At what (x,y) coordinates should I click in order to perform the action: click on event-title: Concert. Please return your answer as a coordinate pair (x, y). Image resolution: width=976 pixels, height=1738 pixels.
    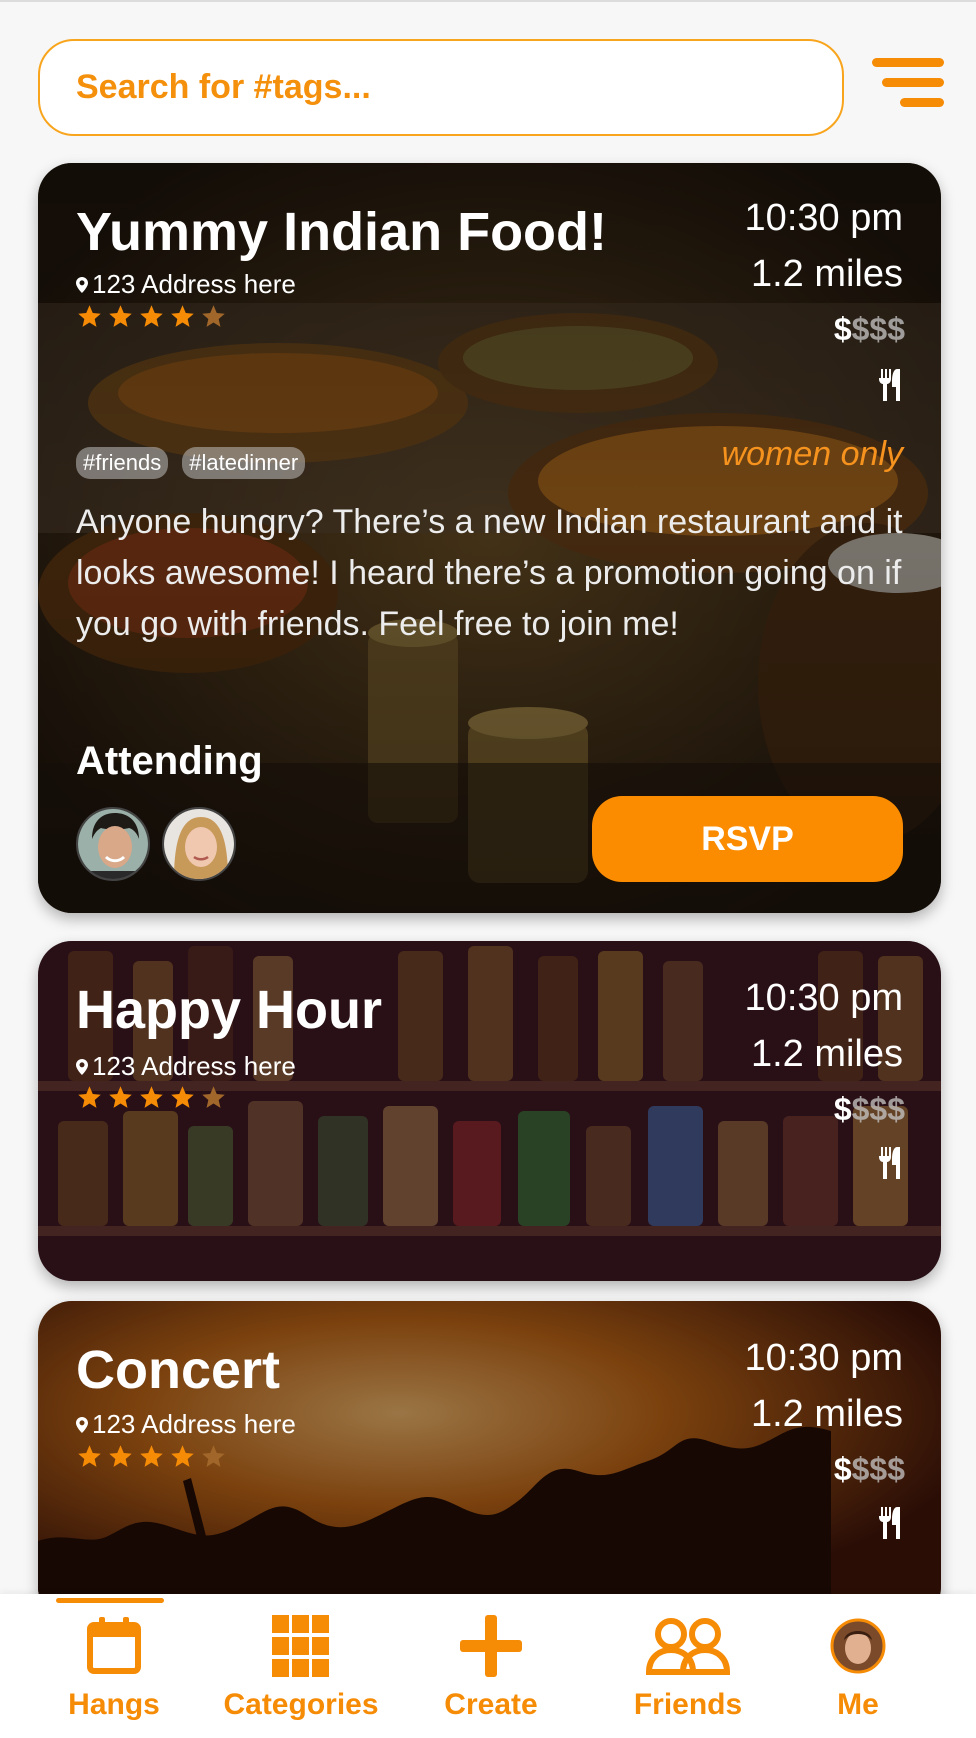
    Looking at the image, I should click on (178, 1370).